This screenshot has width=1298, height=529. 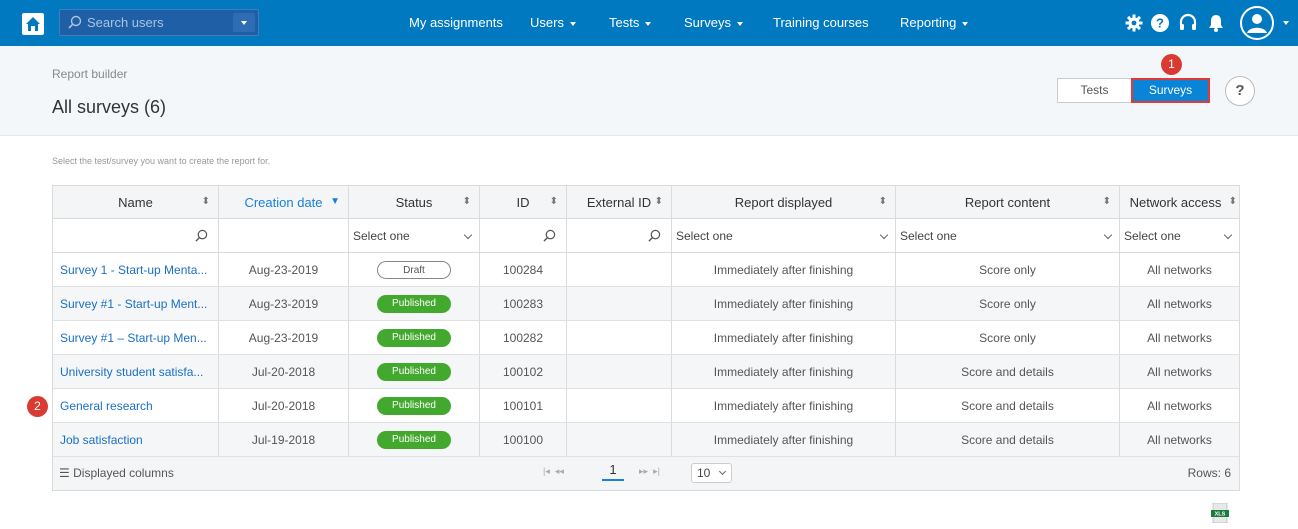 I want to click on gear-icon, so click(x=1134, y=23).